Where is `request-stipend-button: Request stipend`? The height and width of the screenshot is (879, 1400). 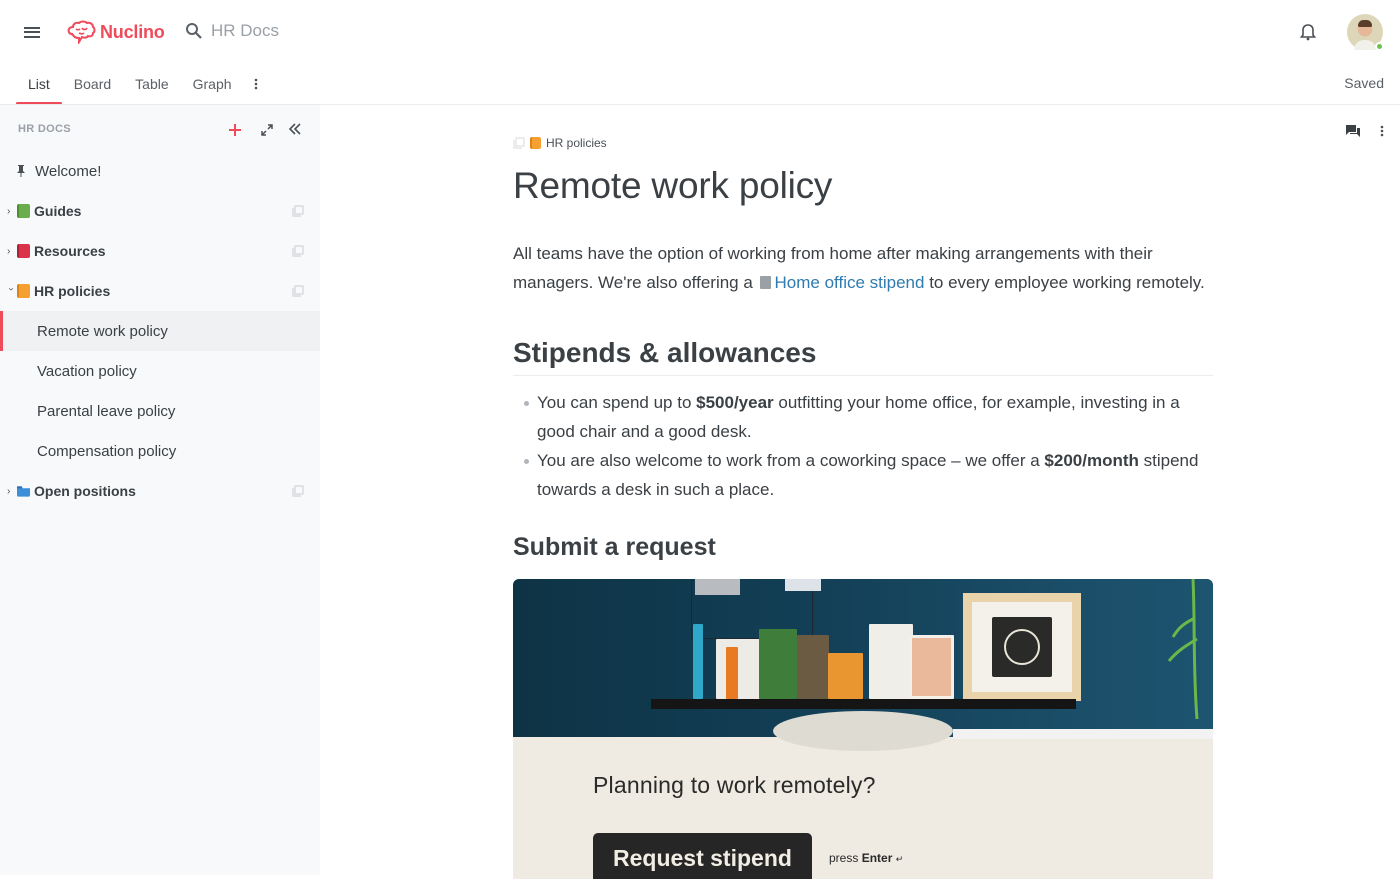
request-stipend-button: Request stipend is located at coordinates (702, 856).